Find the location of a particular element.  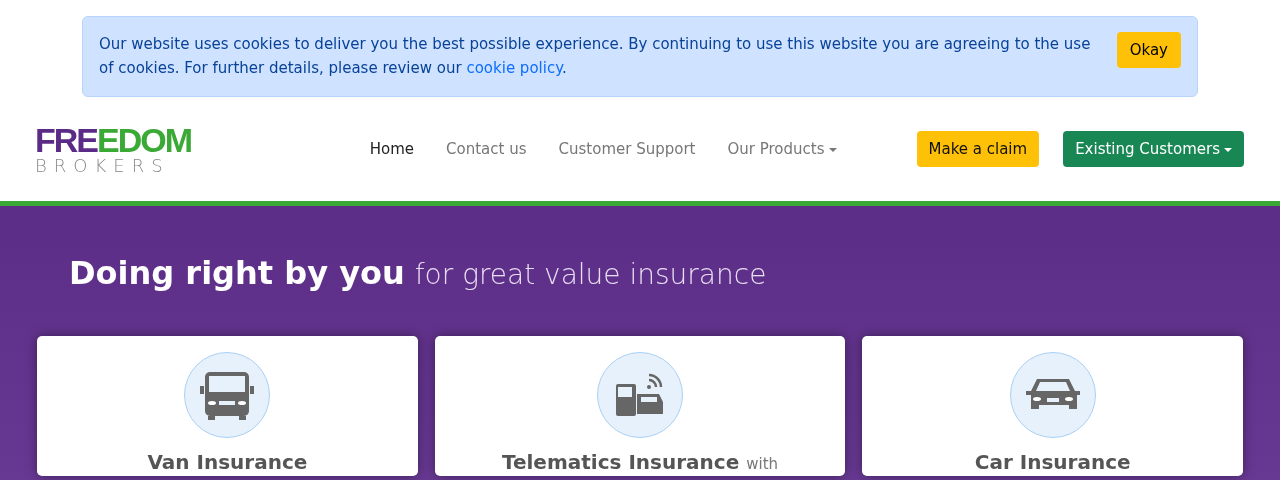

nav-link: Home is located at coordinates (392, 149).